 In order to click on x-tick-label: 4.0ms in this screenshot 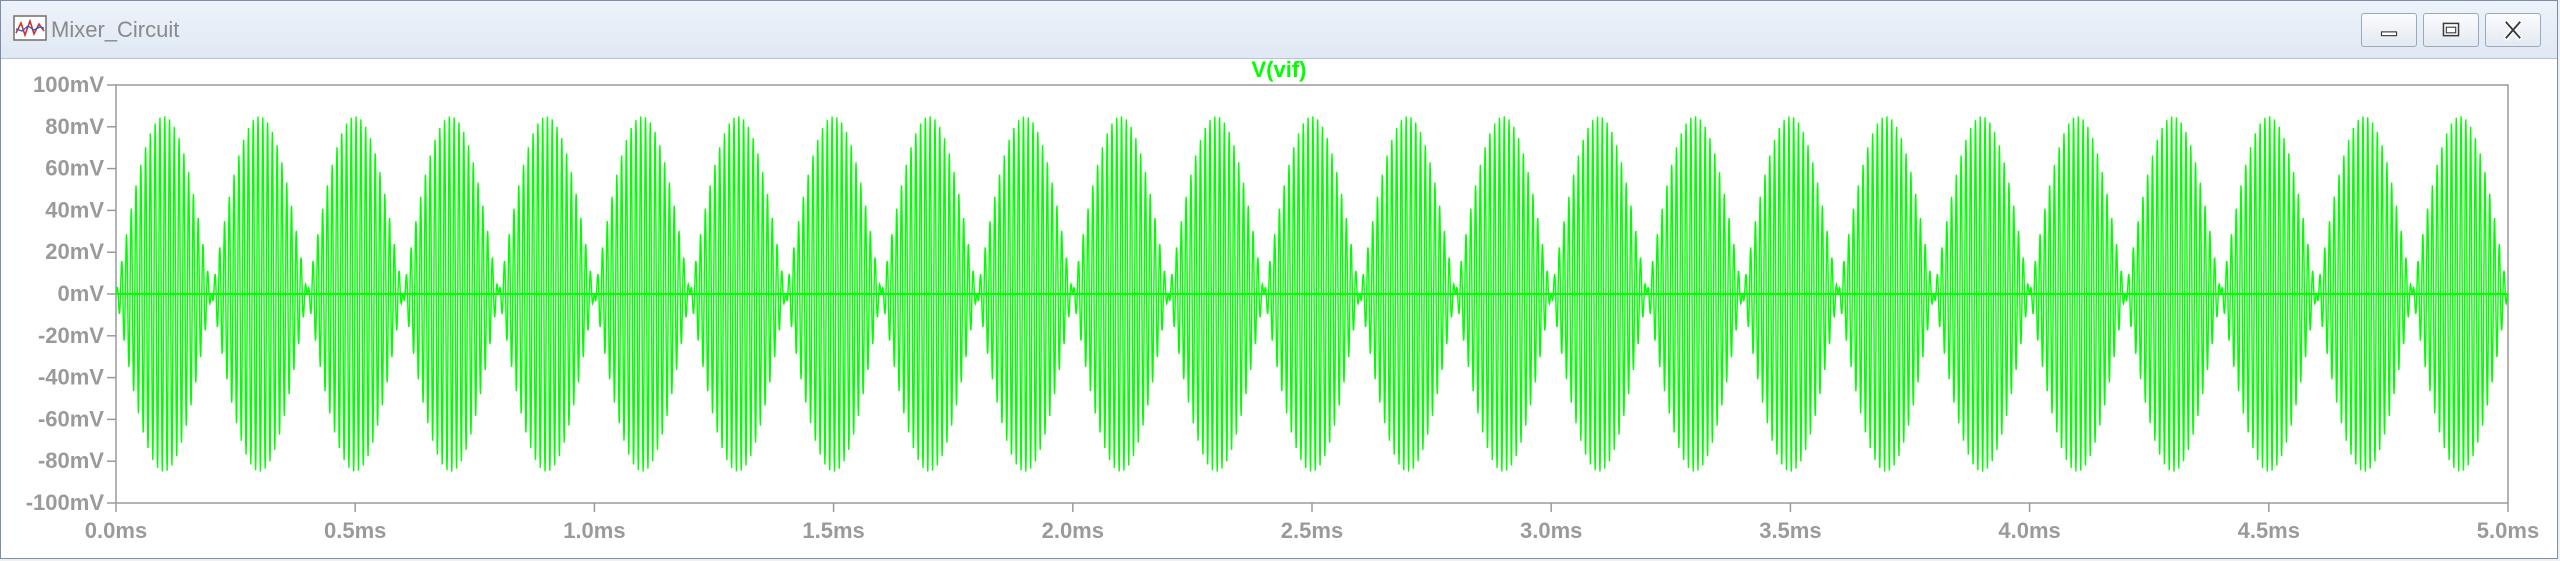, I will do `click(2029, 530)`.